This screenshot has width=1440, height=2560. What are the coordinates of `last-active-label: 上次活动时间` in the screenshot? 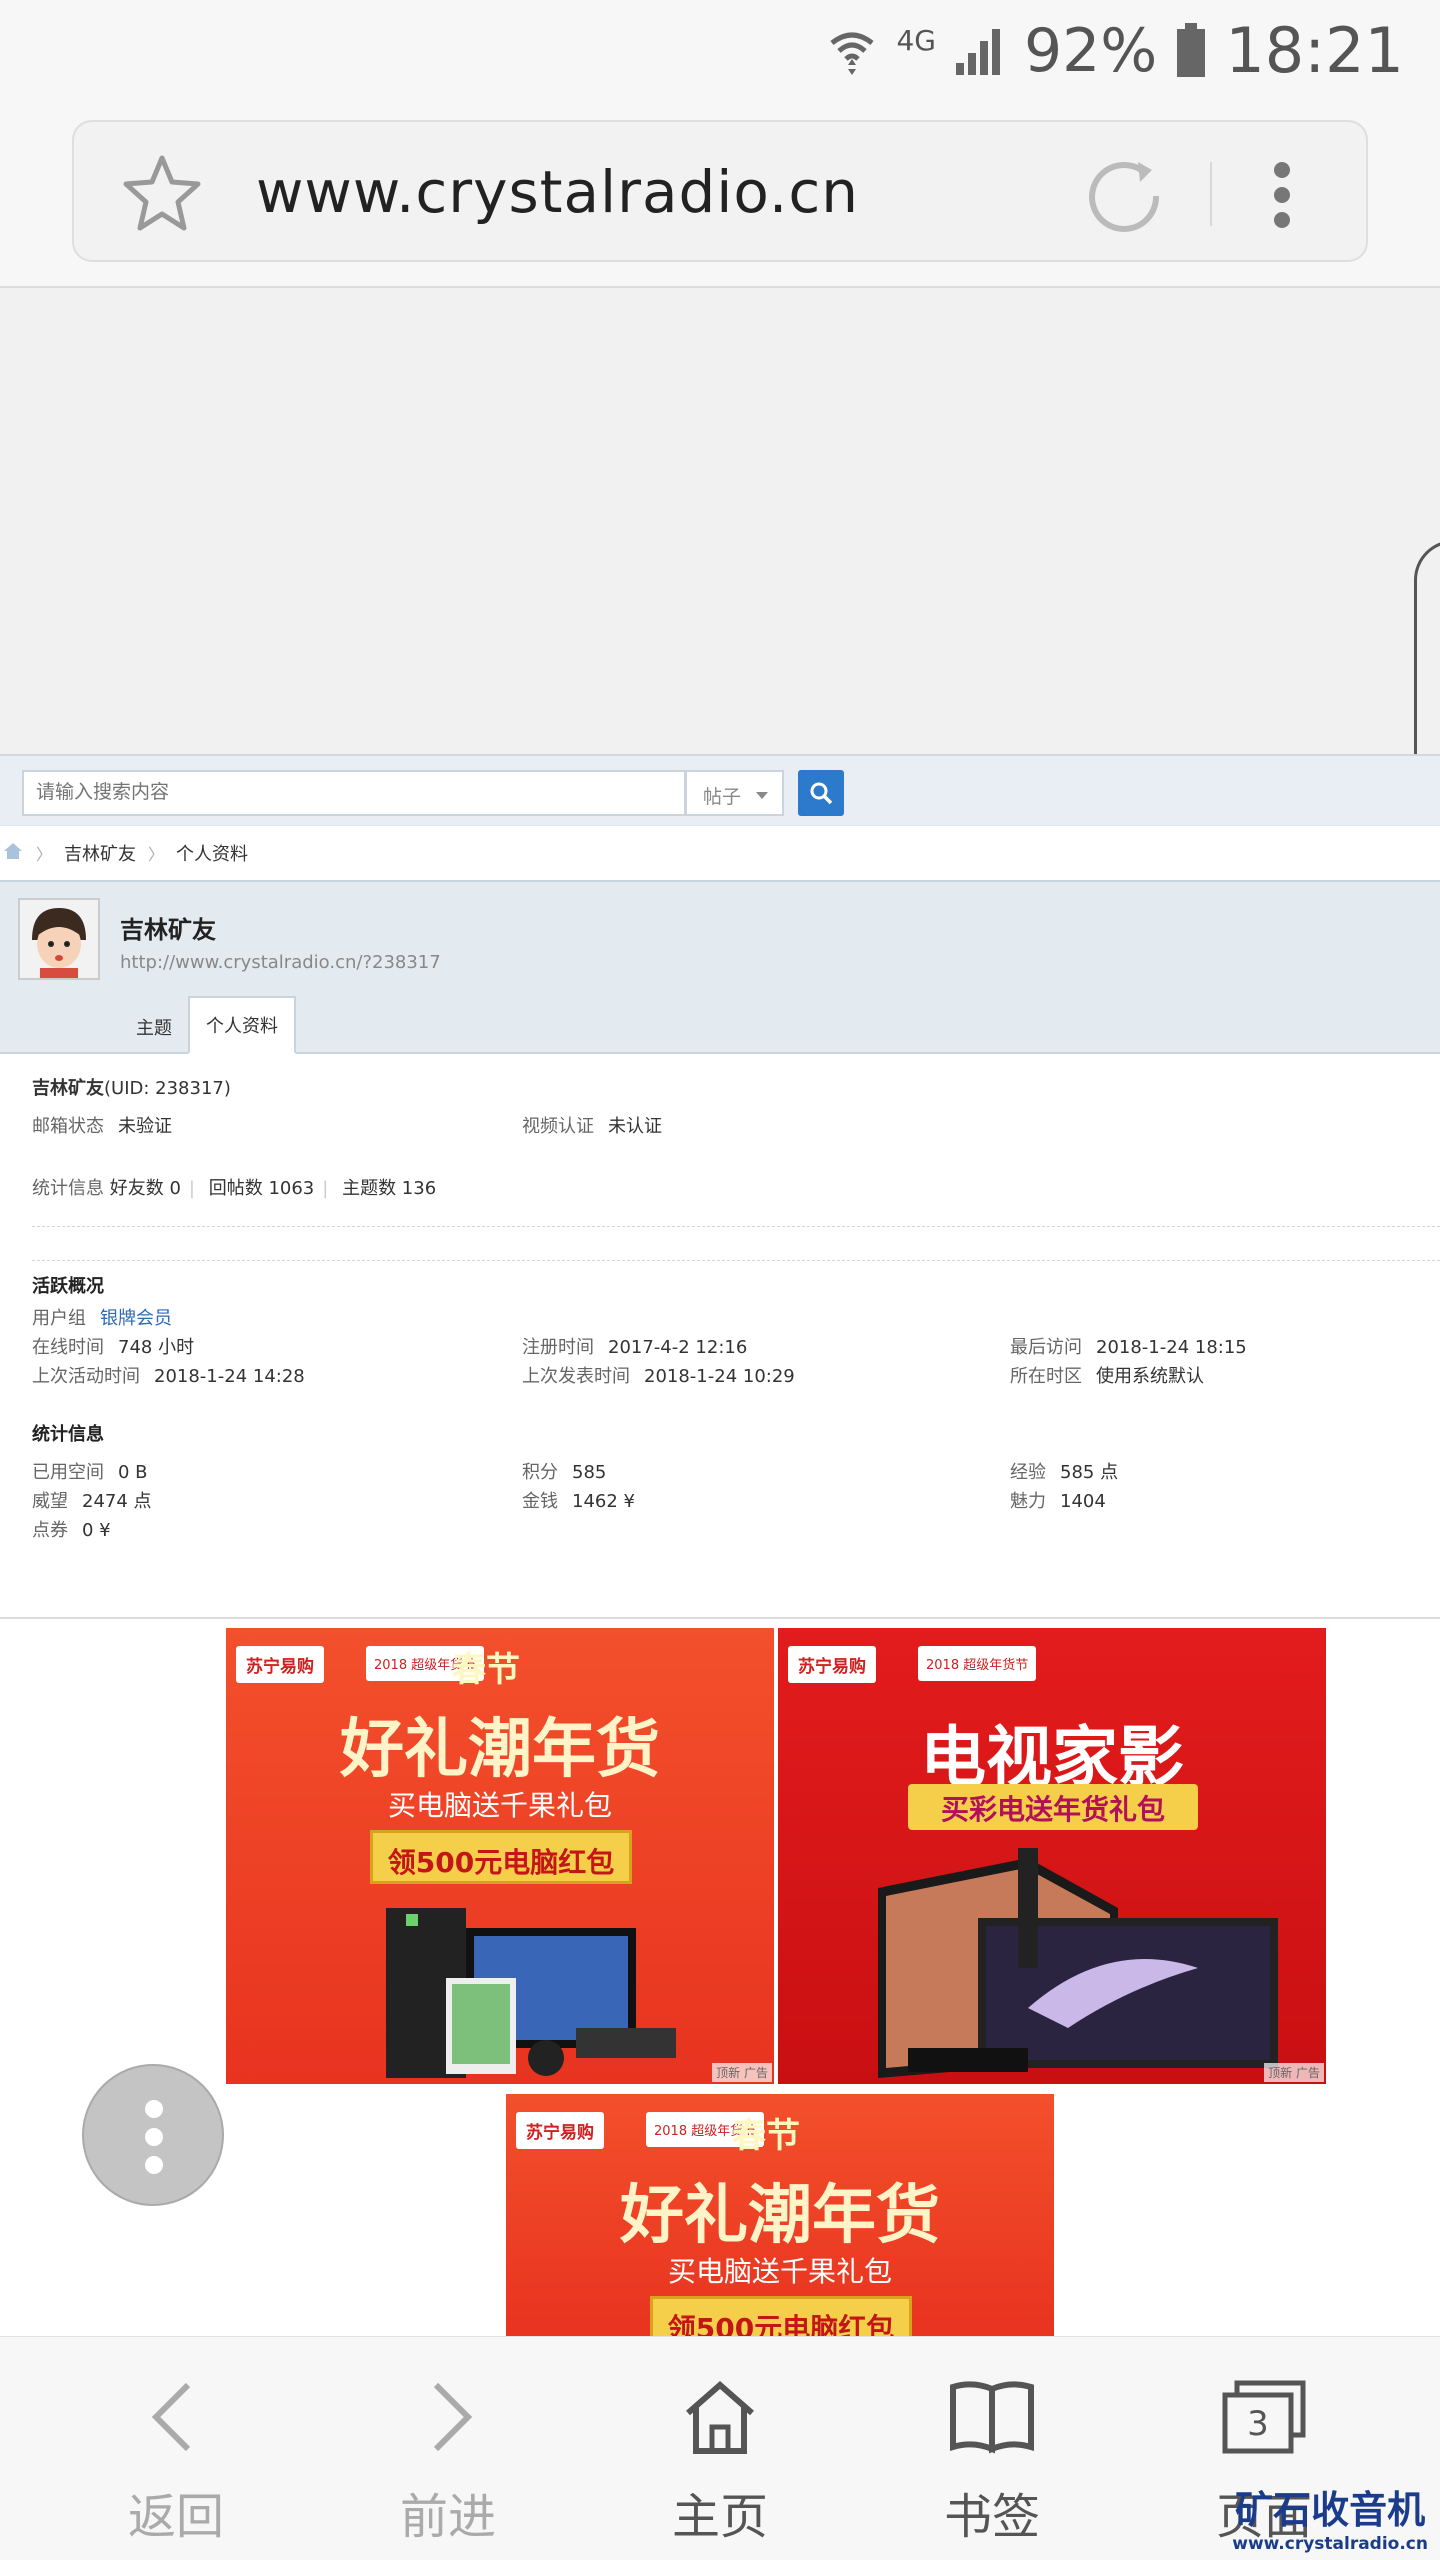 It's located at (86, 1376).